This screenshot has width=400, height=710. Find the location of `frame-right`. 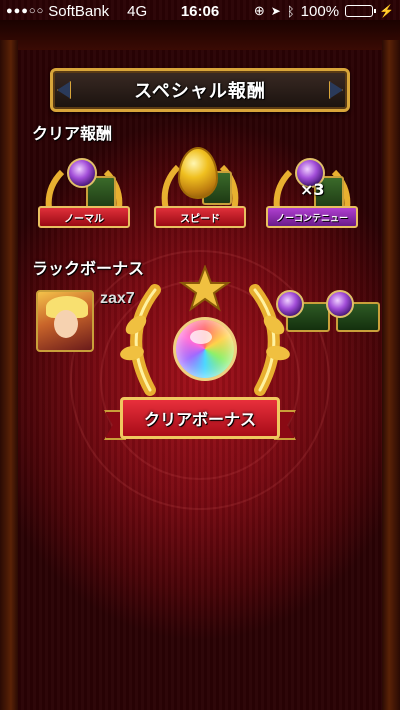

frame-right is located at coordinates (391, 375).